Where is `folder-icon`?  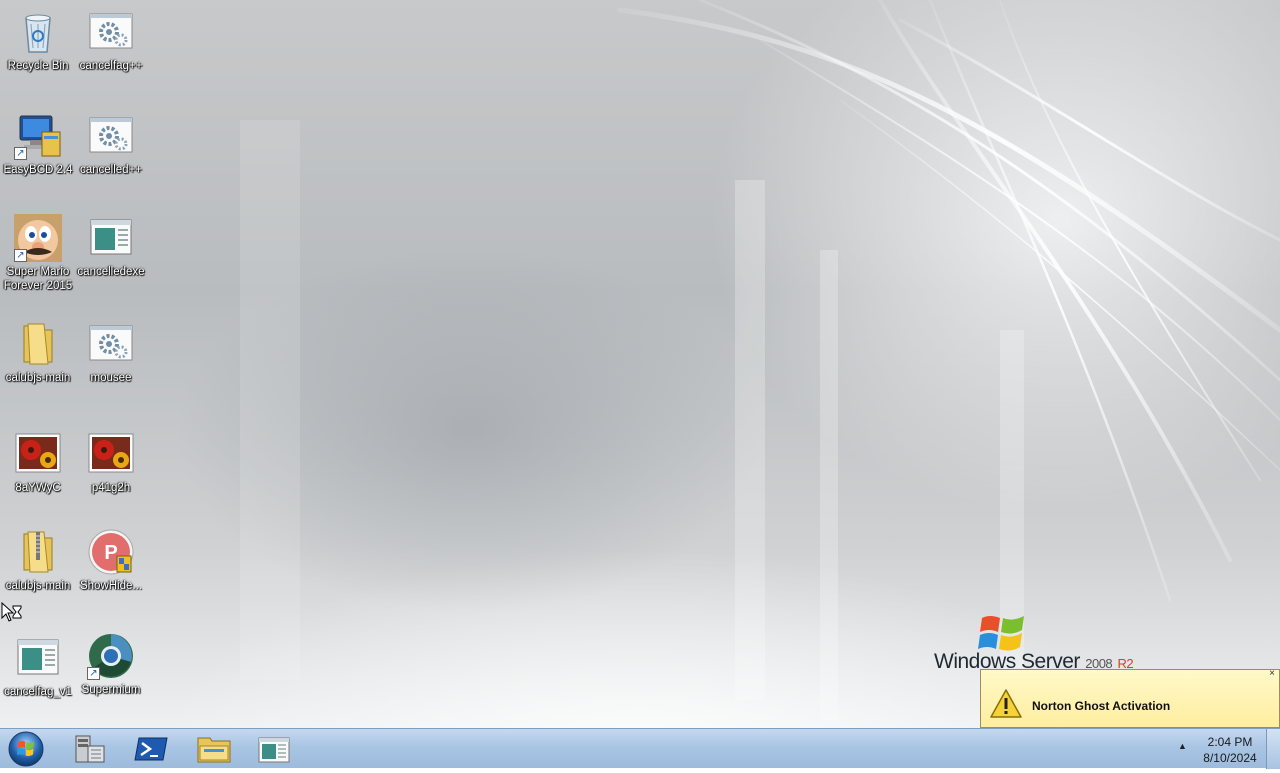 folder-icon is located at coordinates (38, 344).